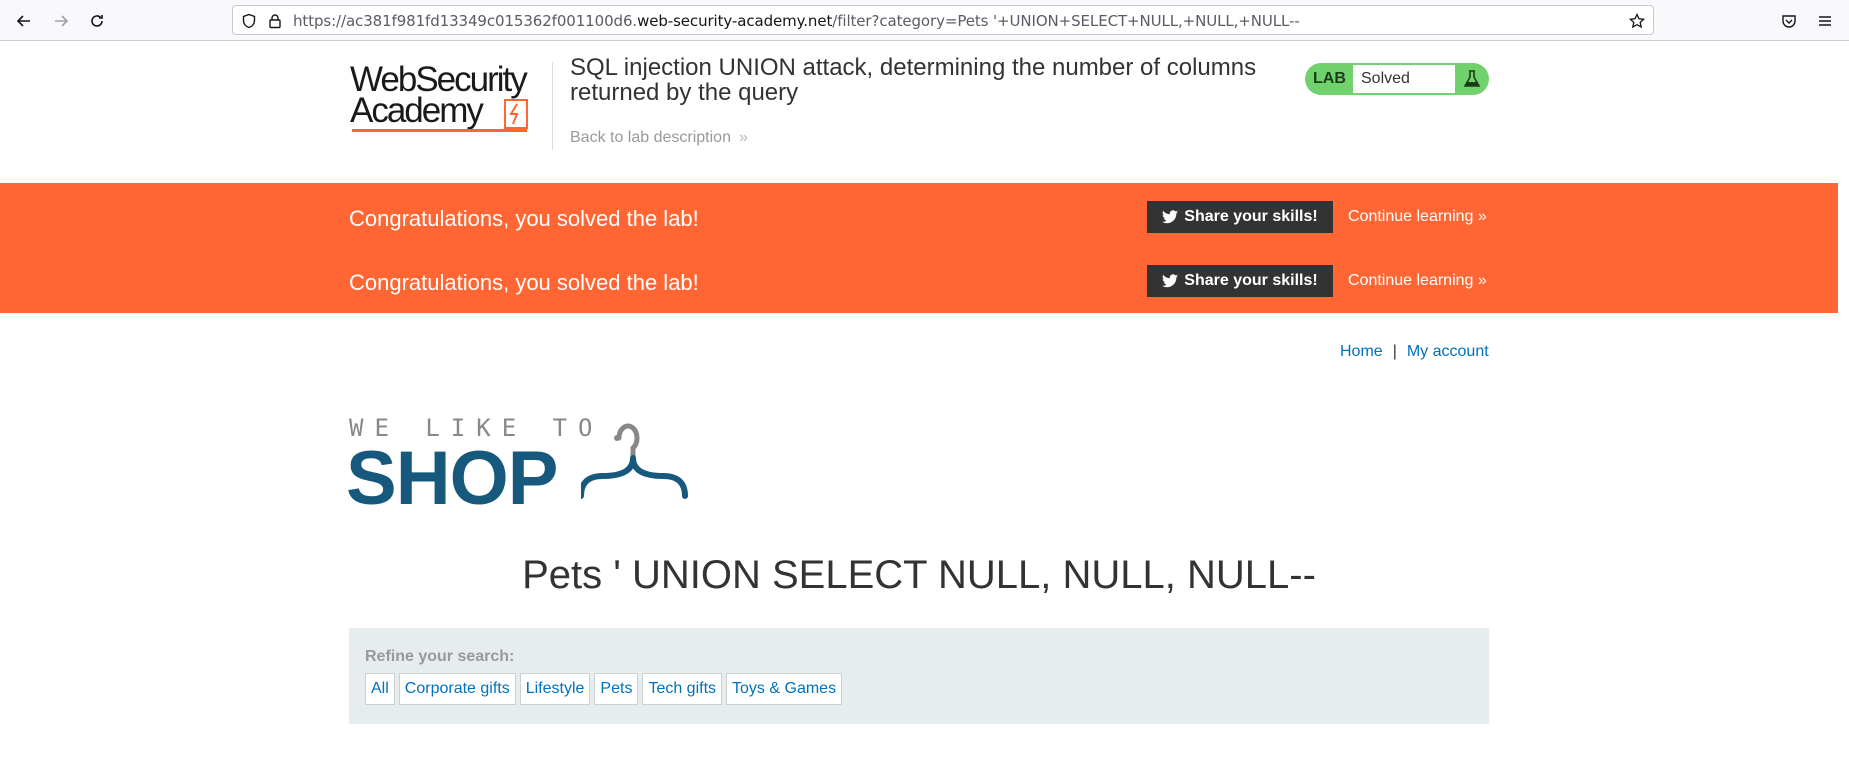  What do you see at coordinates (380, 689) in the screenshot?
I see `filter-link-all: All` at bounding box center [380, 689].